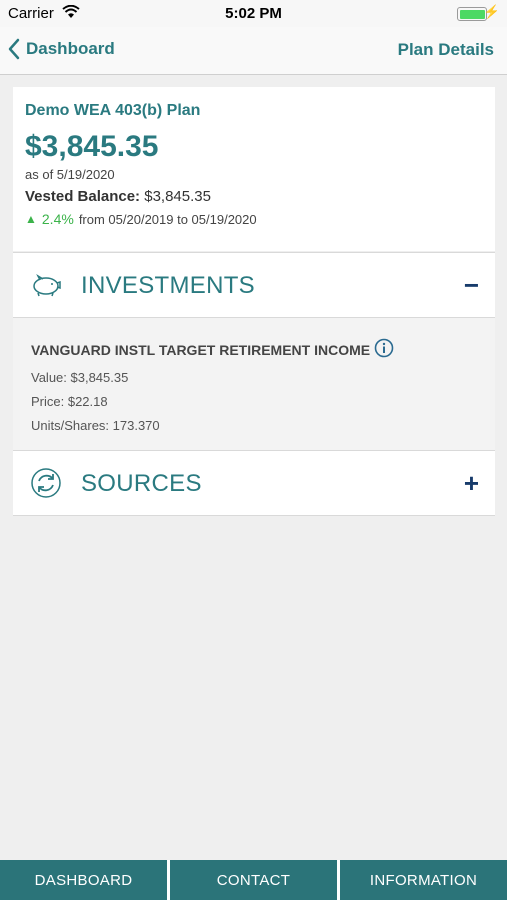 This screenshot has height=900, width=507. Describe the element at coordinates (70, 174) in the screenshot. I see `balance-as-of: as of 5/19/2020` at that location.